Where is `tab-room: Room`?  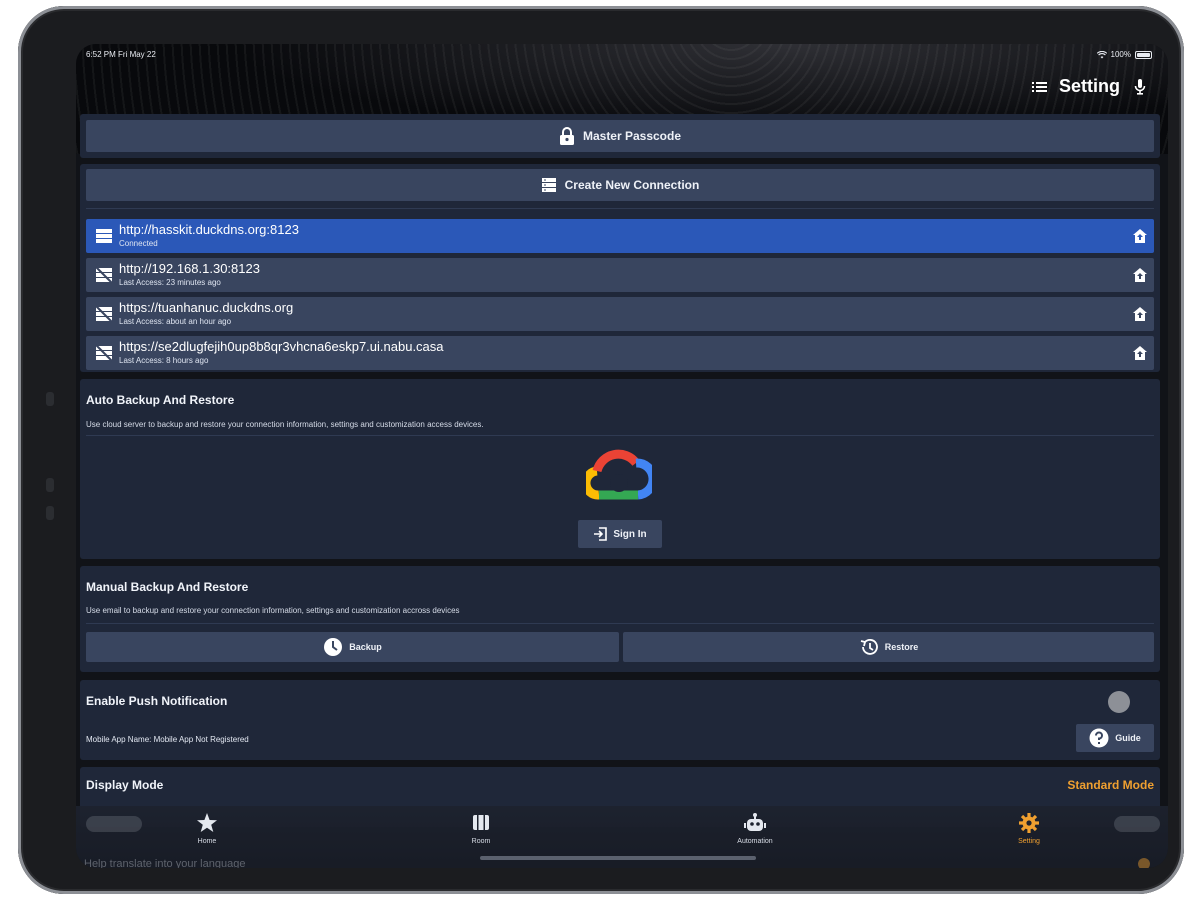 tab-room: Room is located at coordinates (481, 828).